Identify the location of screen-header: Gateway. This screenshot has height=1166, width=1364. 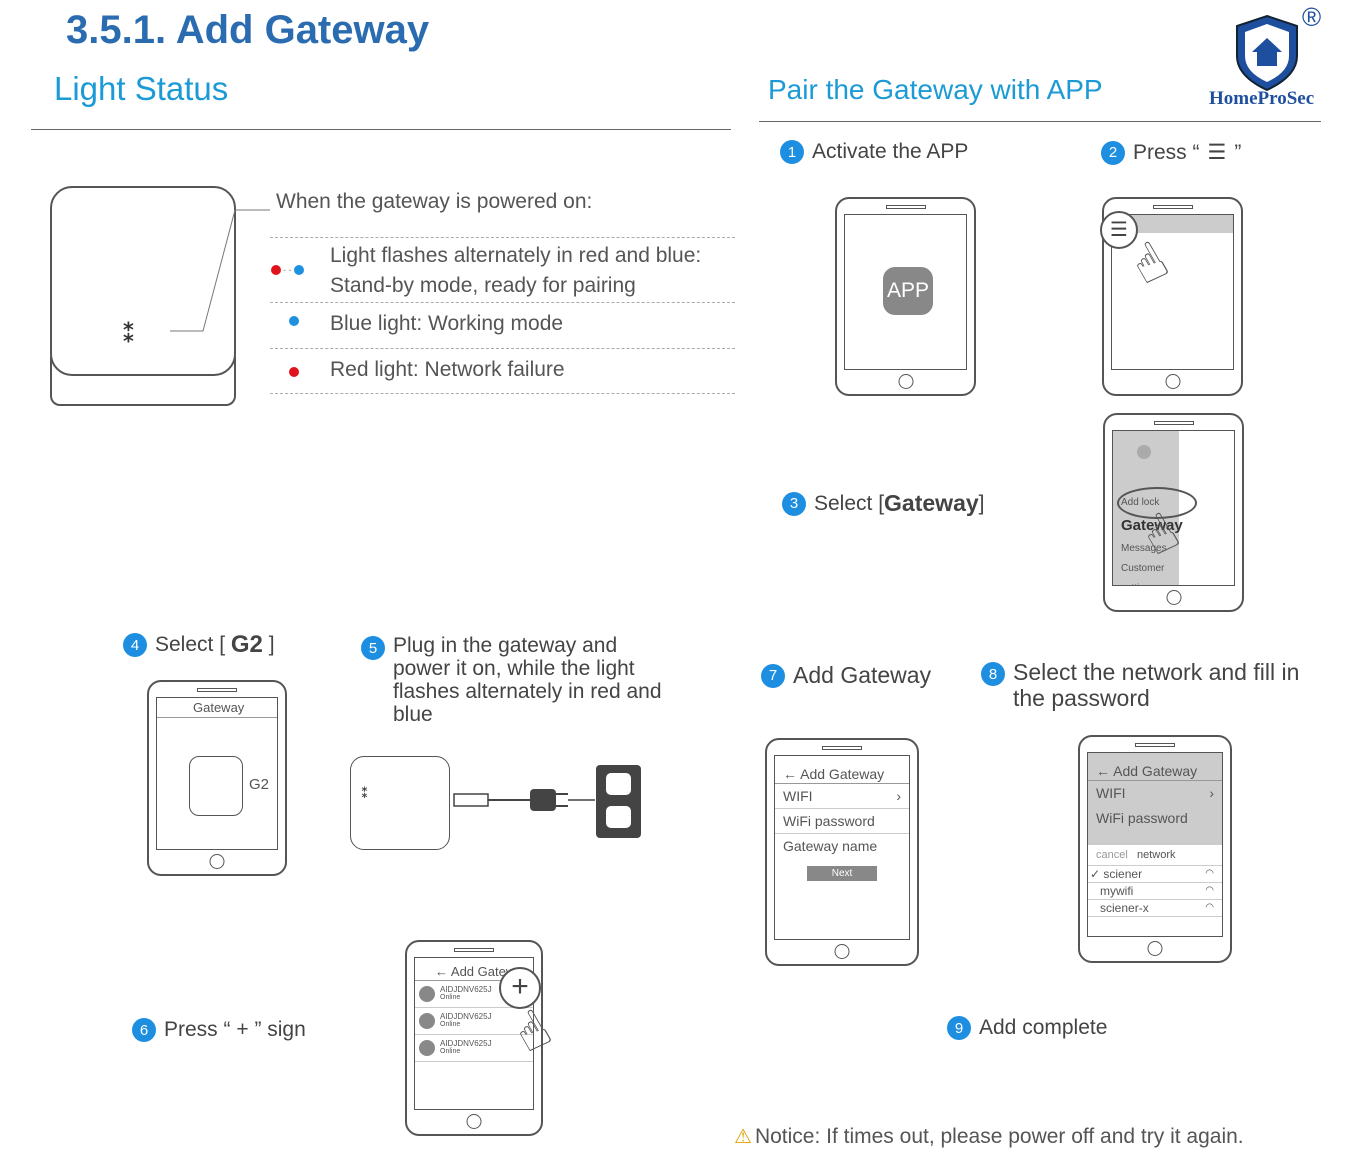
(217, 708).